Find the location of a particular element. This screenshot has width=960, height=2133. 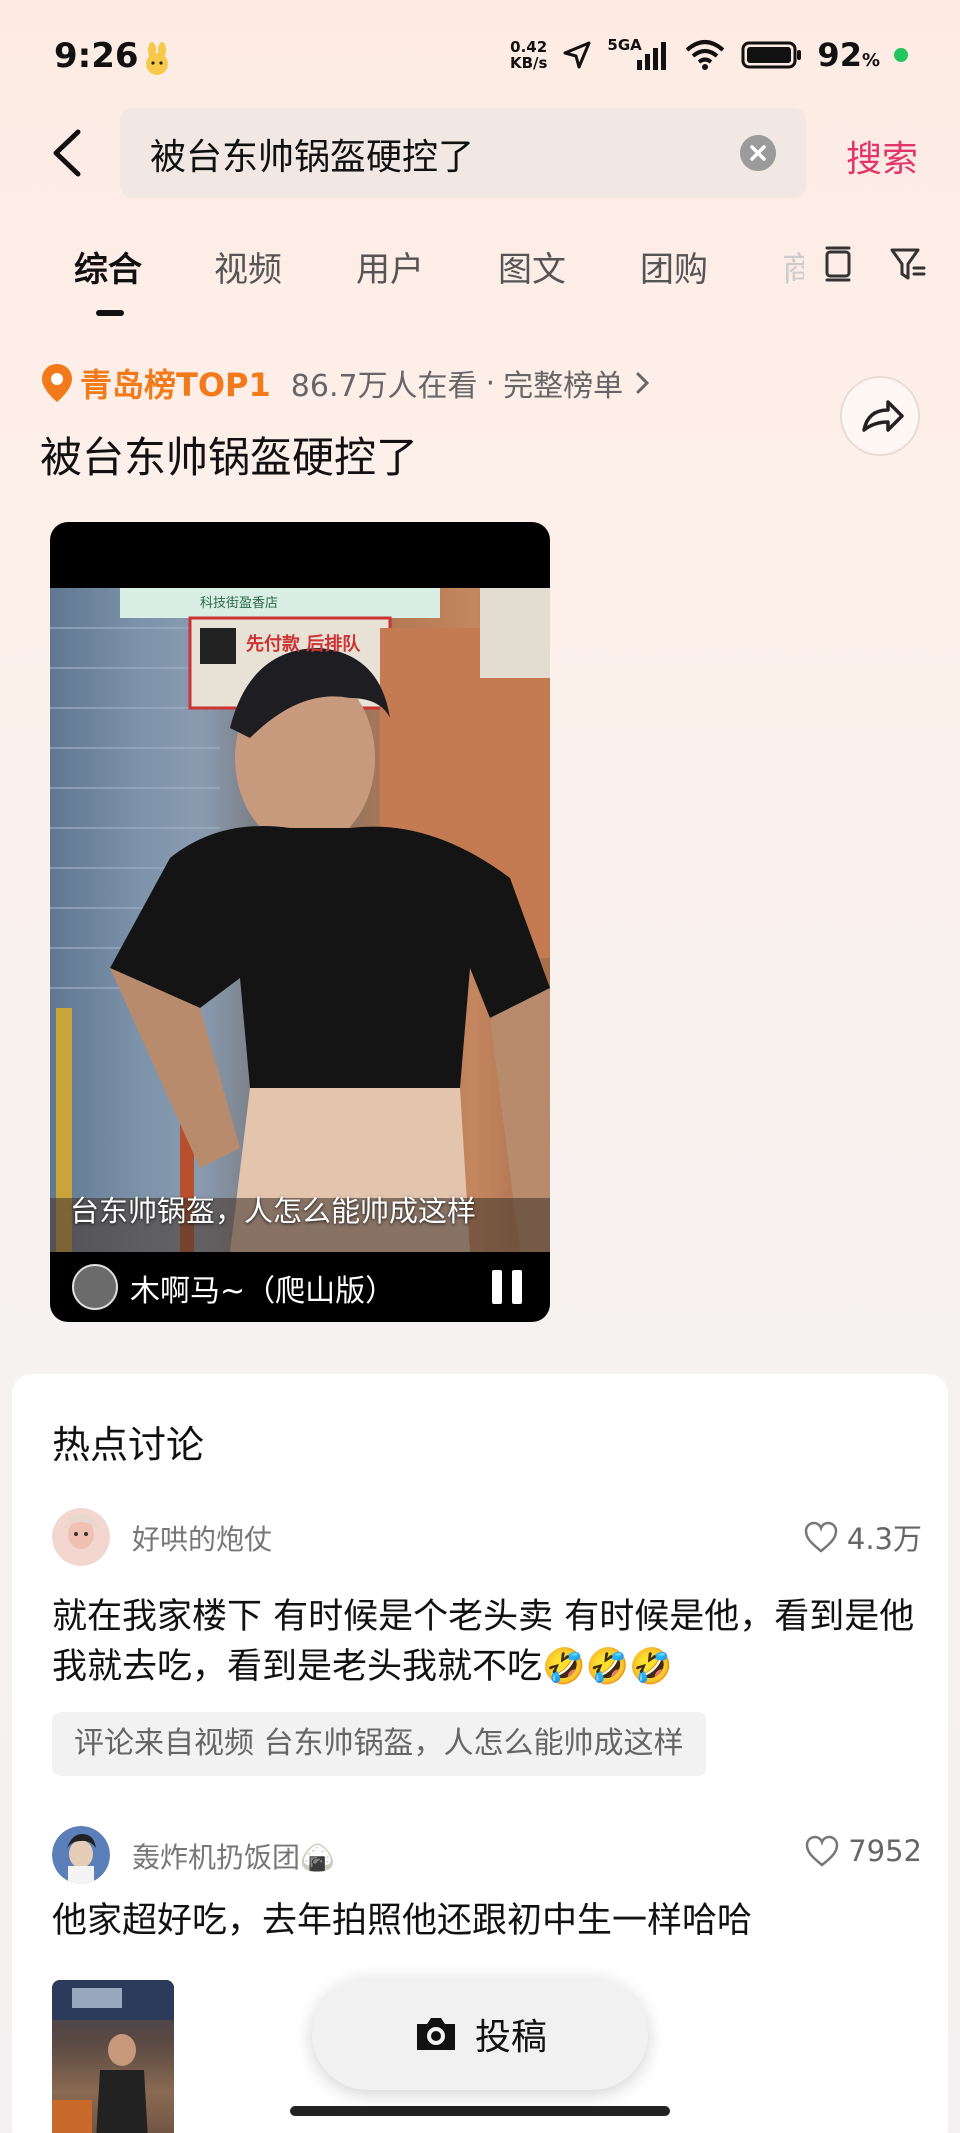

tab-users: 用户 is located at coordinates (390, 266).